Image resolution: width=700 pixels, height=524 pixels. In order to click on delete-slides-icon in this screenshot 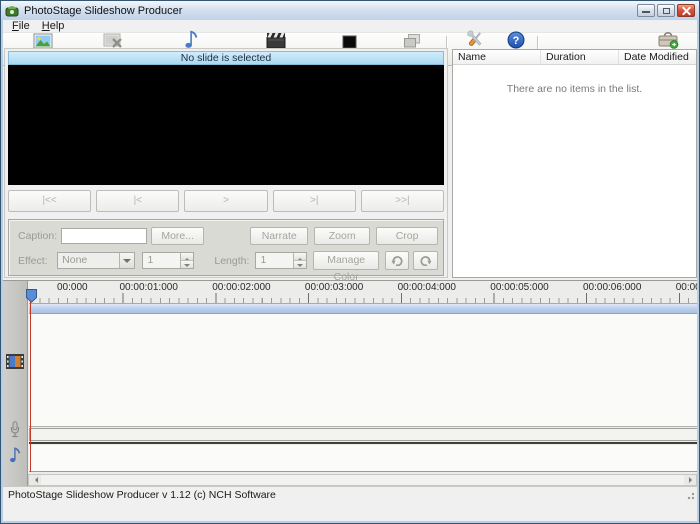, I will do `click(113, 41)`.